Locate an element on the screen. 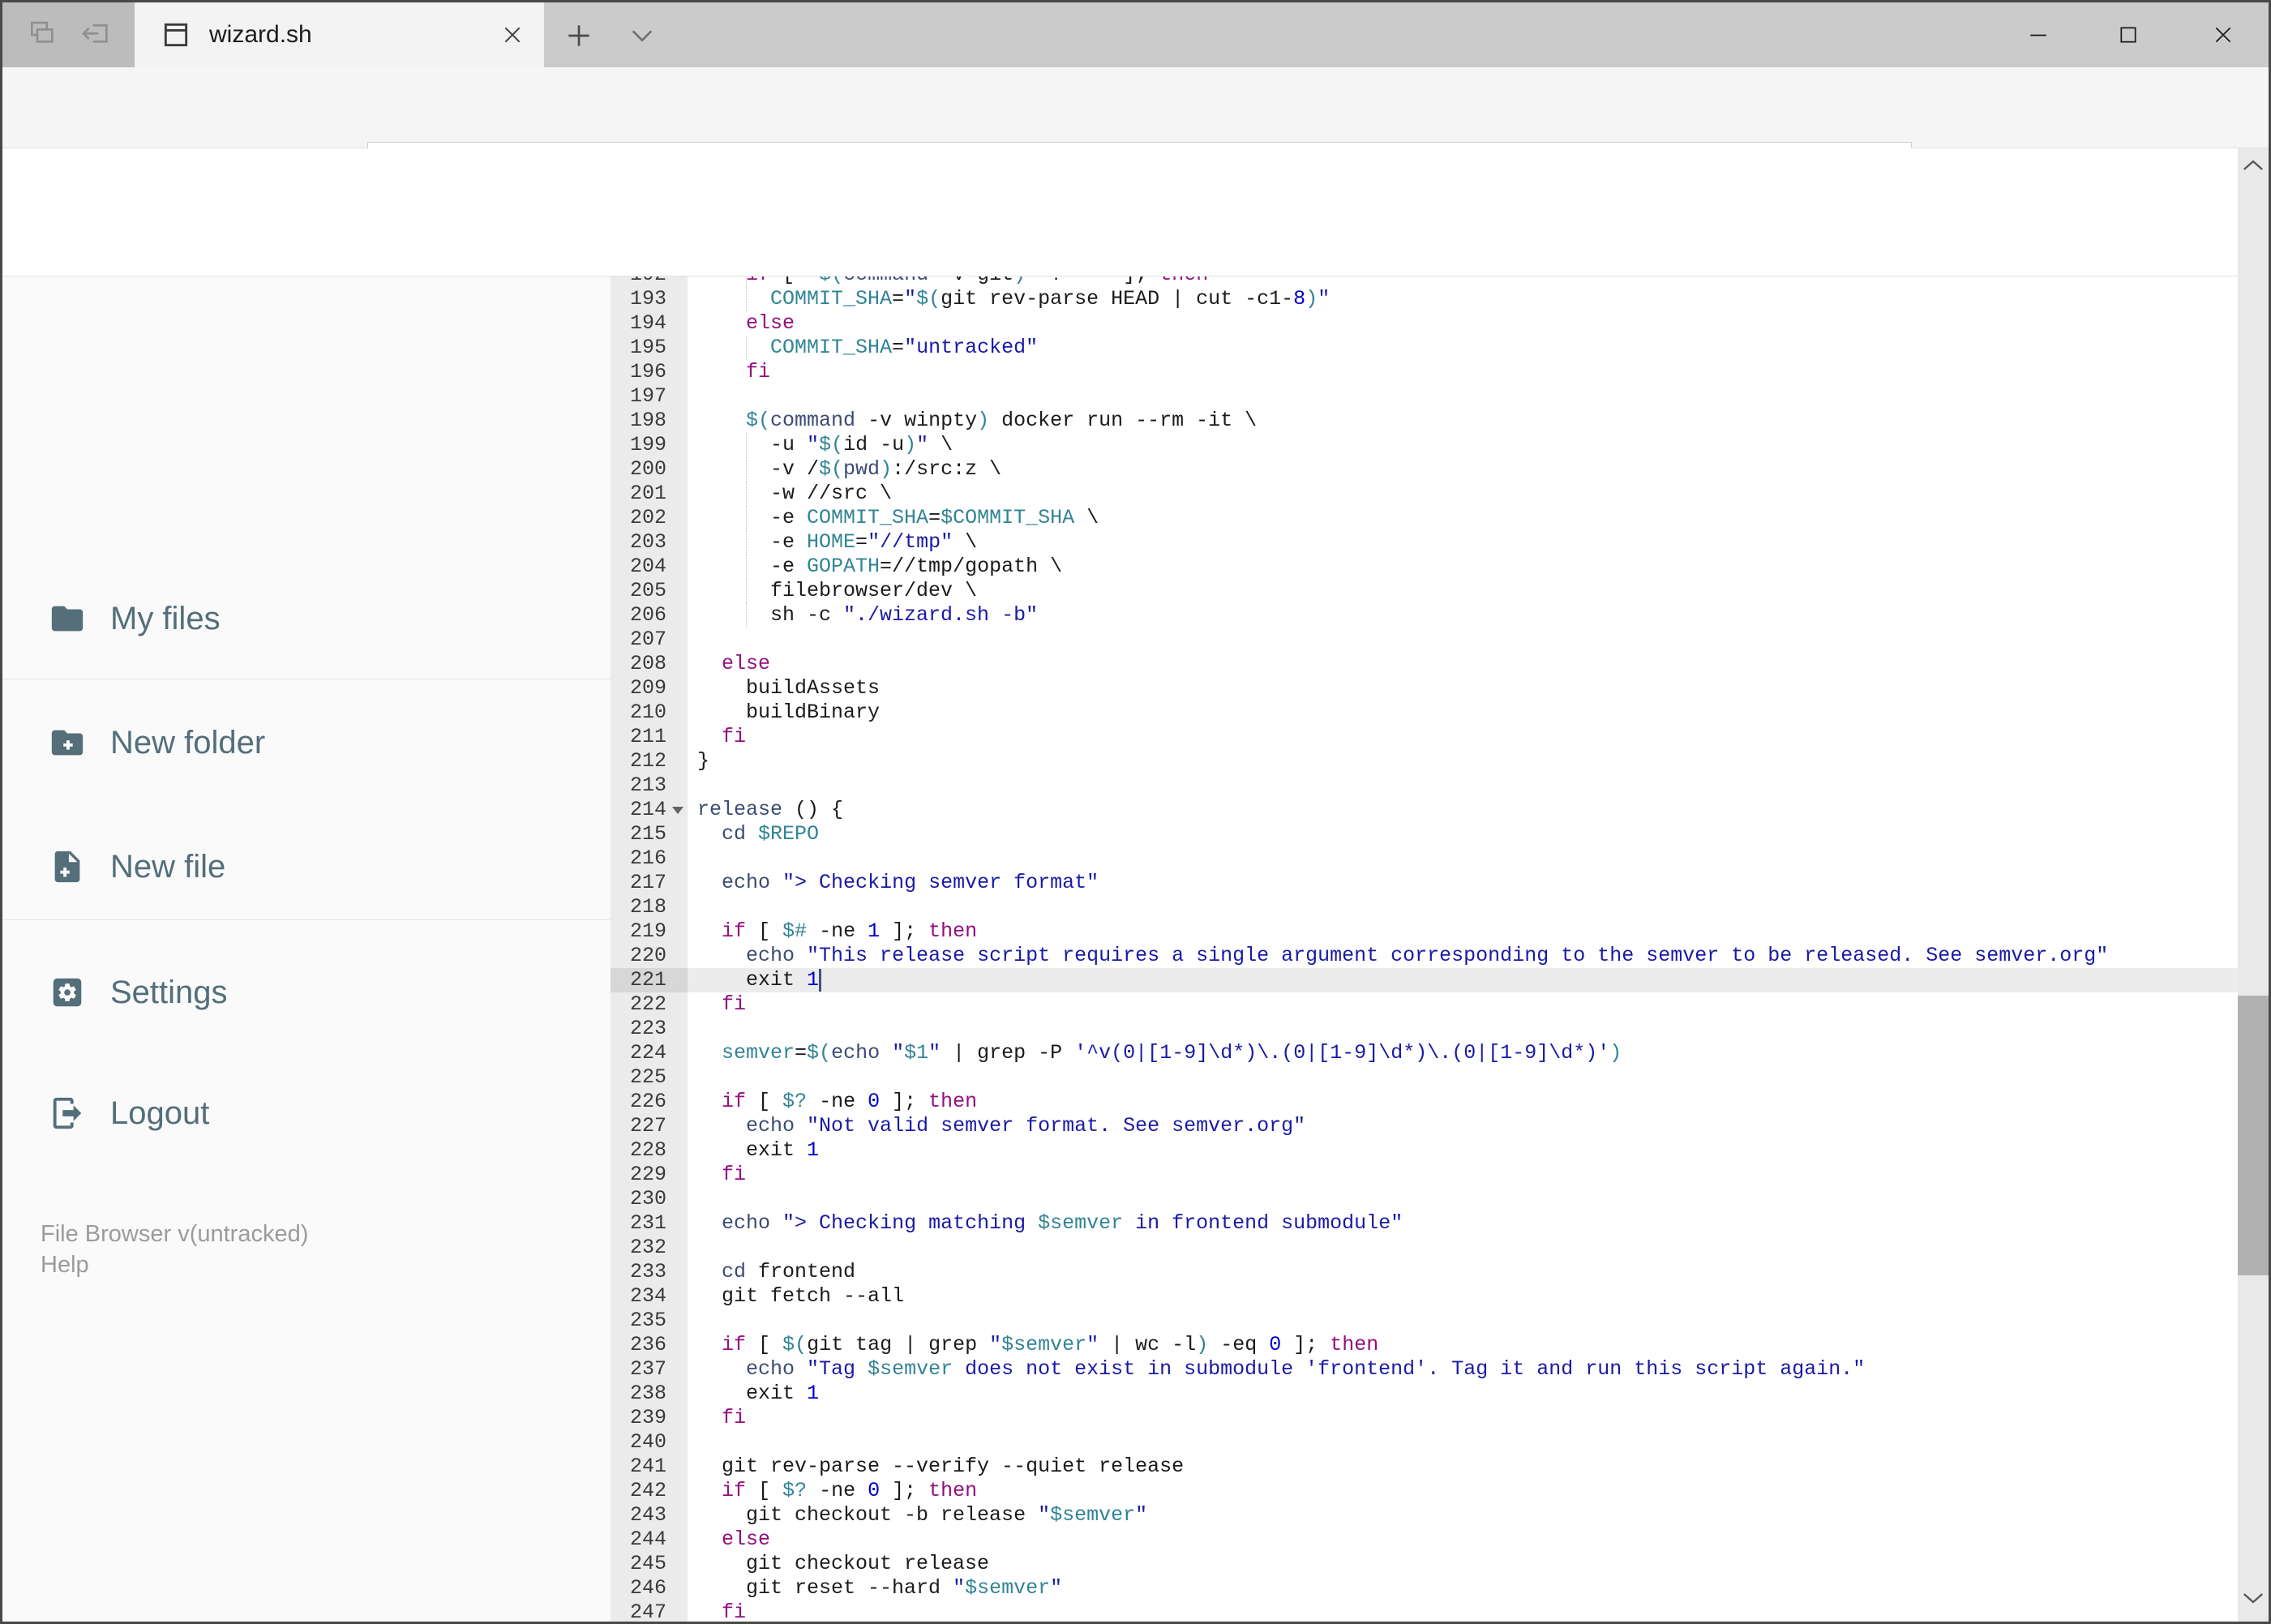 The width and height of the screenshot is (2271, 1624). code-line: 239 fi is located at coordinates (1424, 1418).